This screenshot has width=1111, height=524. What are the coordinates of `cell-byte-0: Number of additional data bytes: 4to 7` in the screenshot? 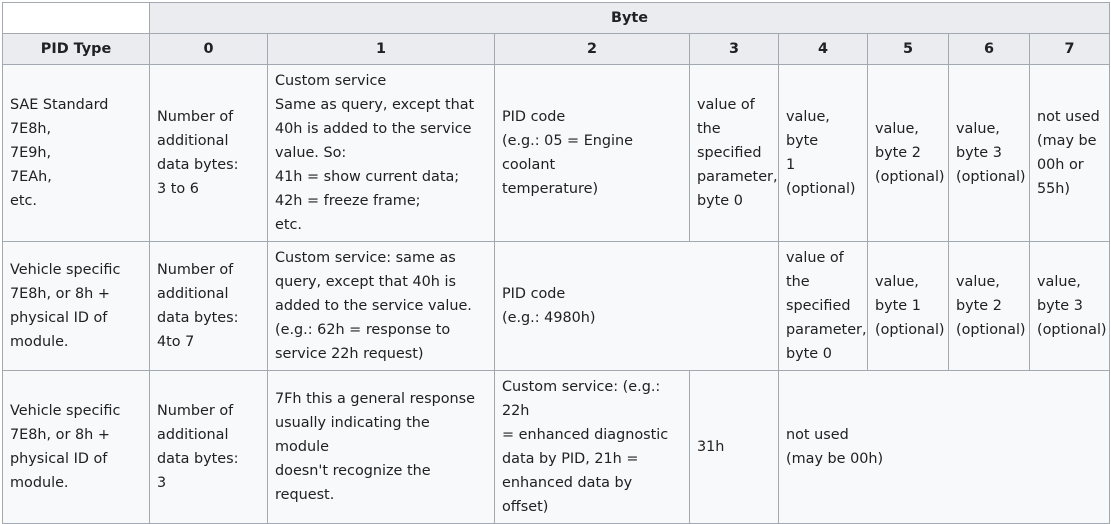 It's located at (208, 306).